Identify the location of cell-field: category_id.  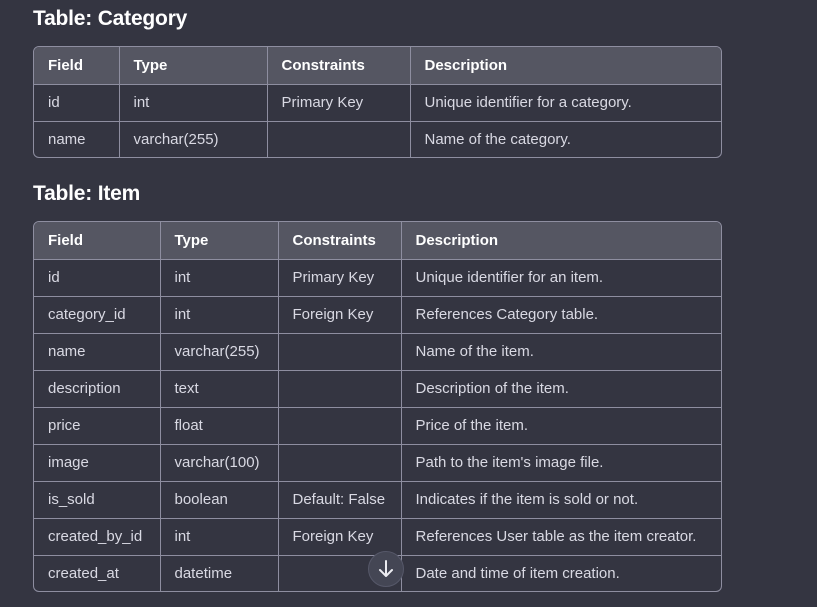
(97, 315).